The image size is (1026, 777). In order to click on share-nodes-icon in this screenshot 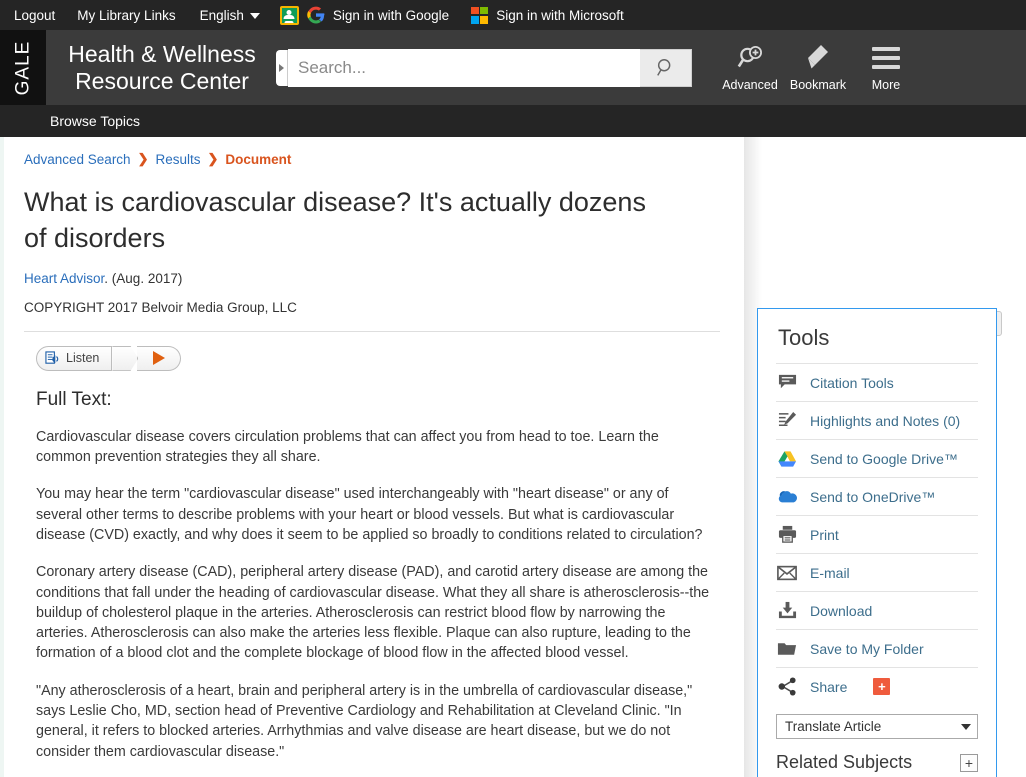, I will do `click(787, 686)`.